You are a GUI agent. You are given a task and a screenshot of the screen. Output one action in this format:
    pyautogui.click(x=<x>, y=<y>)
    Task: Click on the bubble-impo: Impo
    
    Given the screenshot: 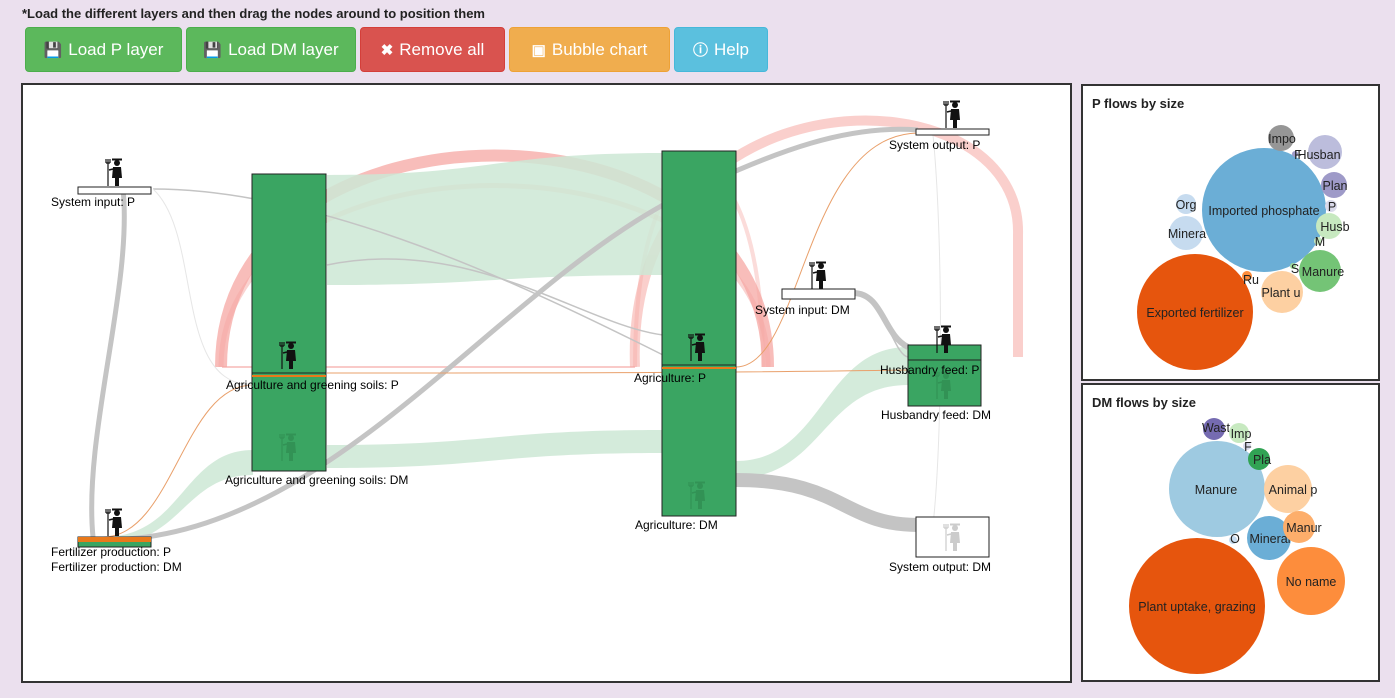 What is the action you would take?
    pyautogui.click(x=1282, y=138)
    